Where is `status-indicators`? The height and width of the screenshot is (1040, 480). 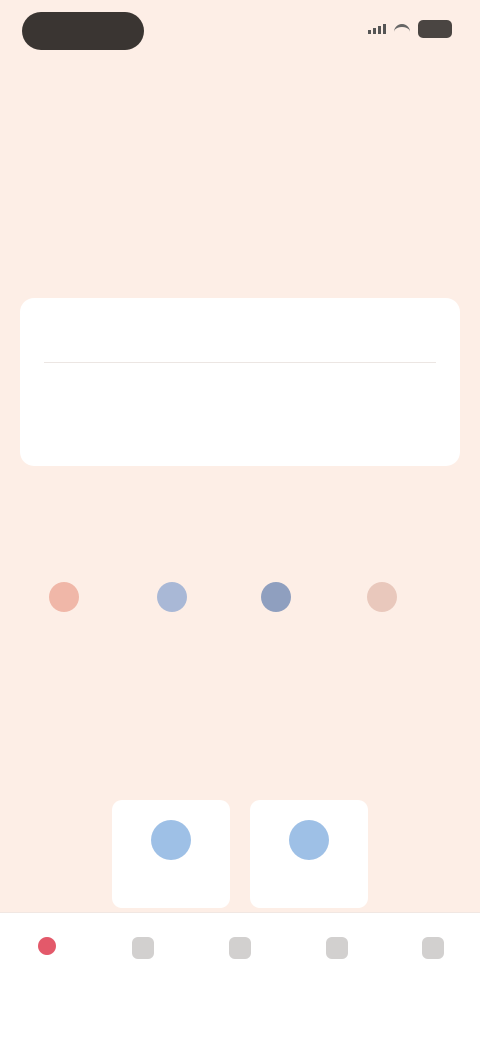
status-indicators is located at coordinates (410, 29).